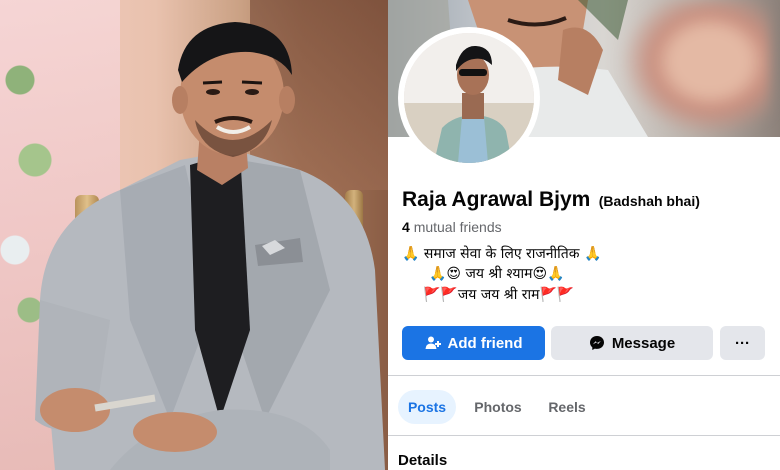  I want to click on blurred-face, so click(695, 68).